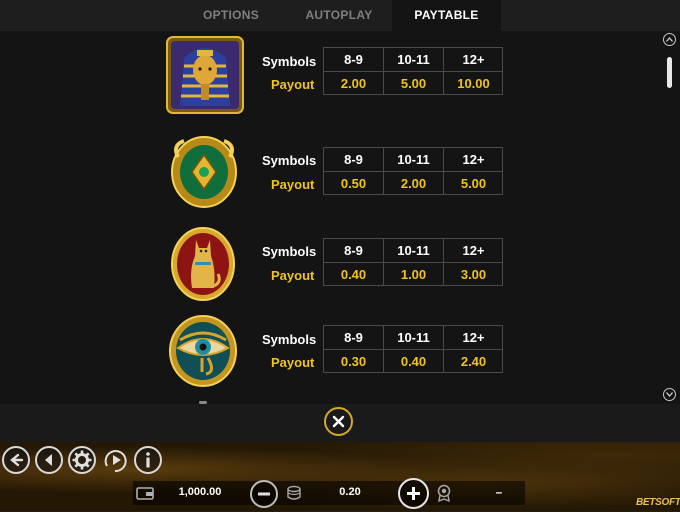 The height and width of the screenshot is (512, 680). Describe the element at coordinates (413, 274) in the screenshot. I see `payout-value: 1.00` at that location.